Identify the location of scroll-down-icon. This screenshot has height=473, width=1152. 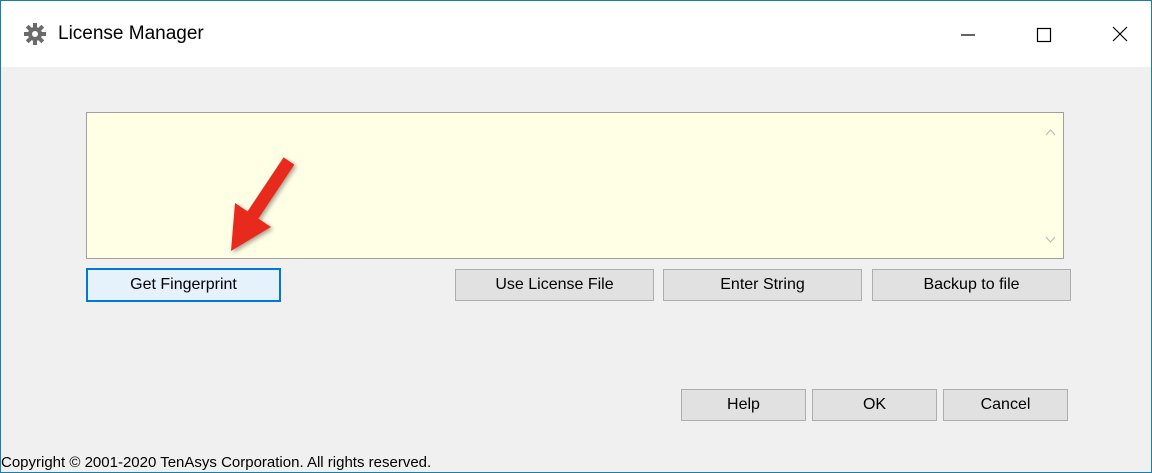
(1050, 239).